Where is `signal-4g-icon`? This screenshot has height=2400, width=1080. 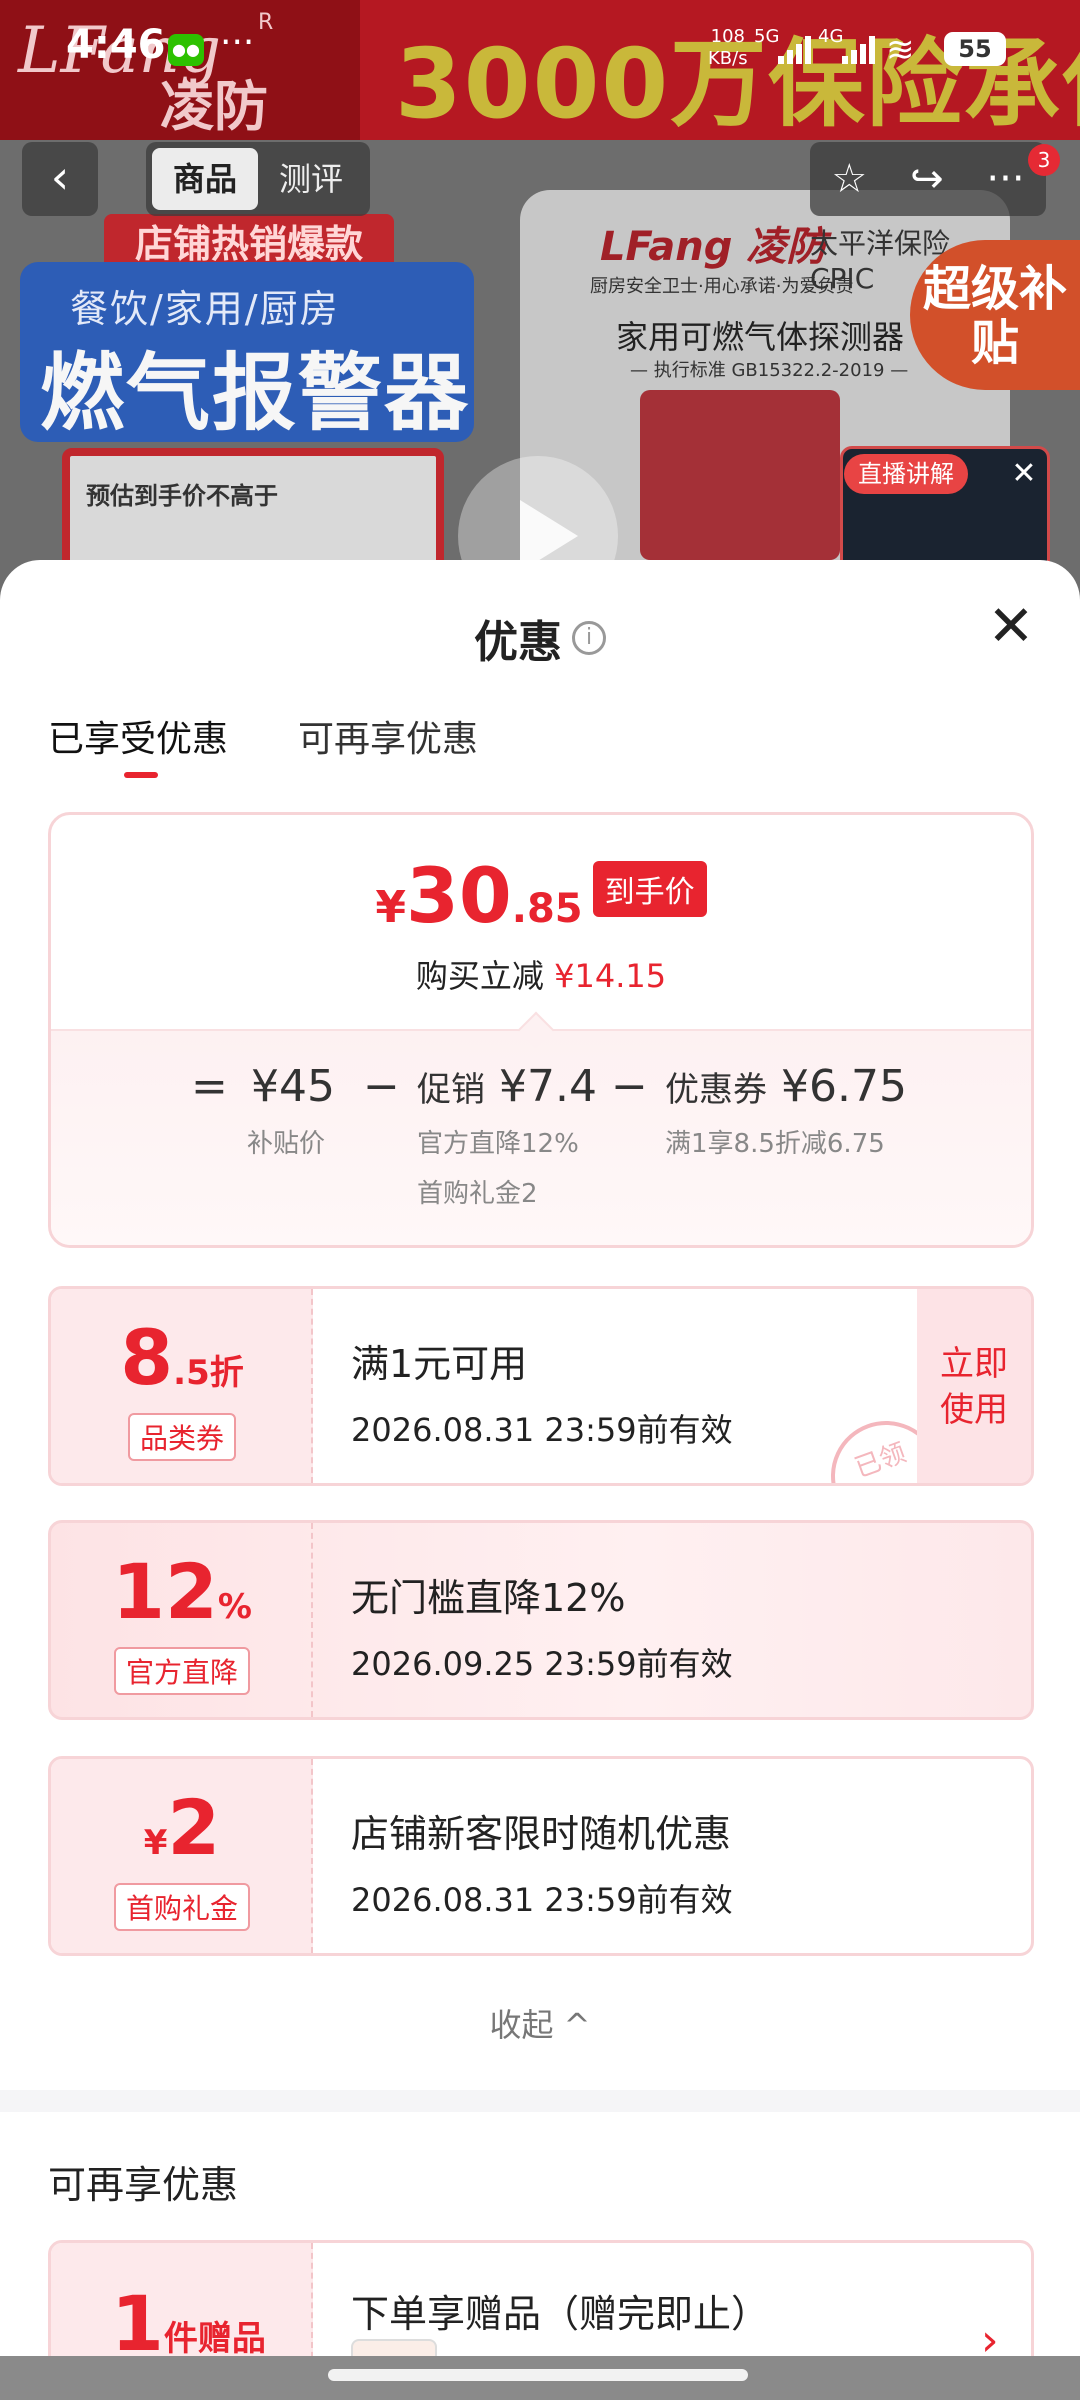 signal-4g-icon is located at coordinates (858, 49).